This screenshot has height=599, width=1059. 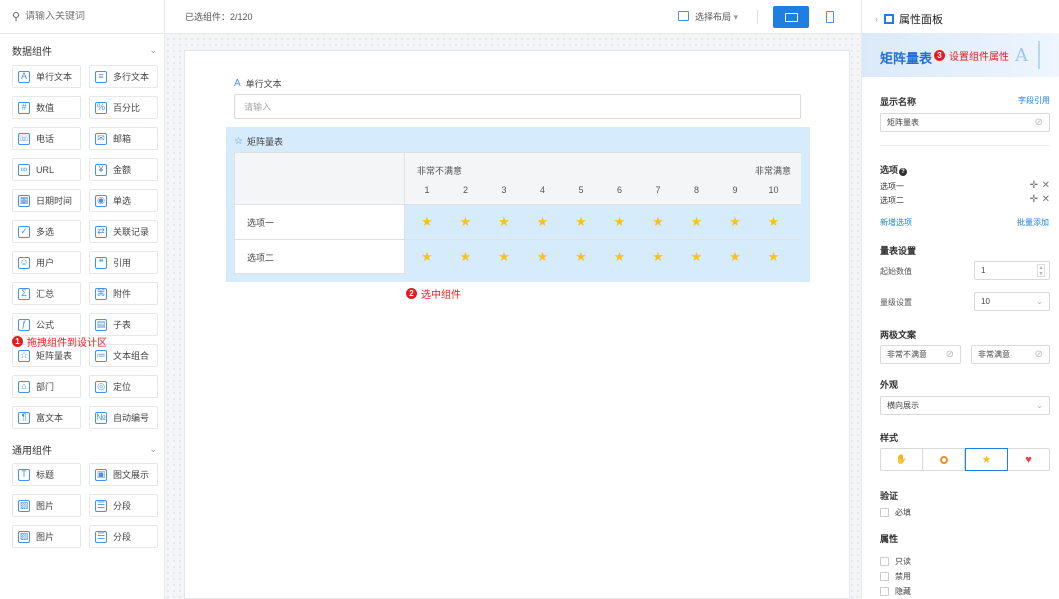 What do you see at coordinates (1034, 100) in the screenshot?
I see `field-reference-link: 字段引用` at bounding box center [1034, 100].